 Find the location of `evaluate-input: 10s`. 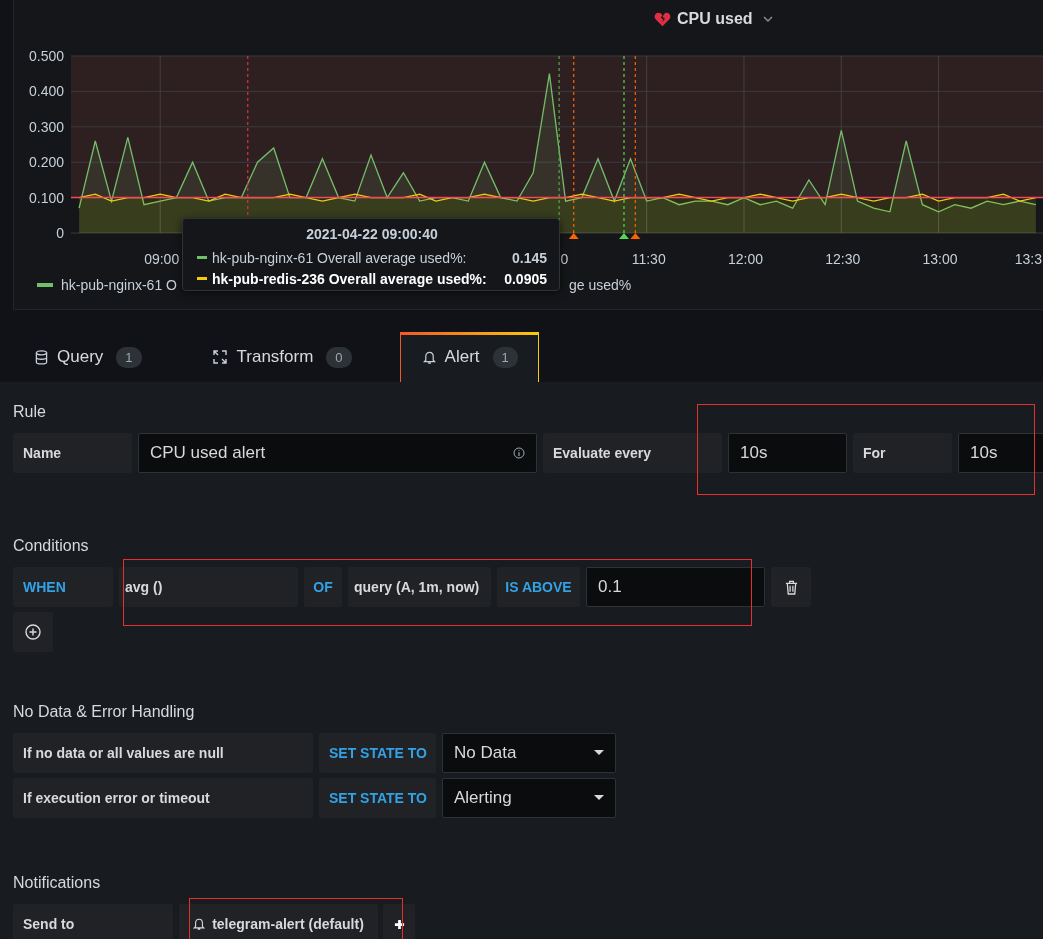

evaluate-input: 10s is located at coordinates (787, 453).